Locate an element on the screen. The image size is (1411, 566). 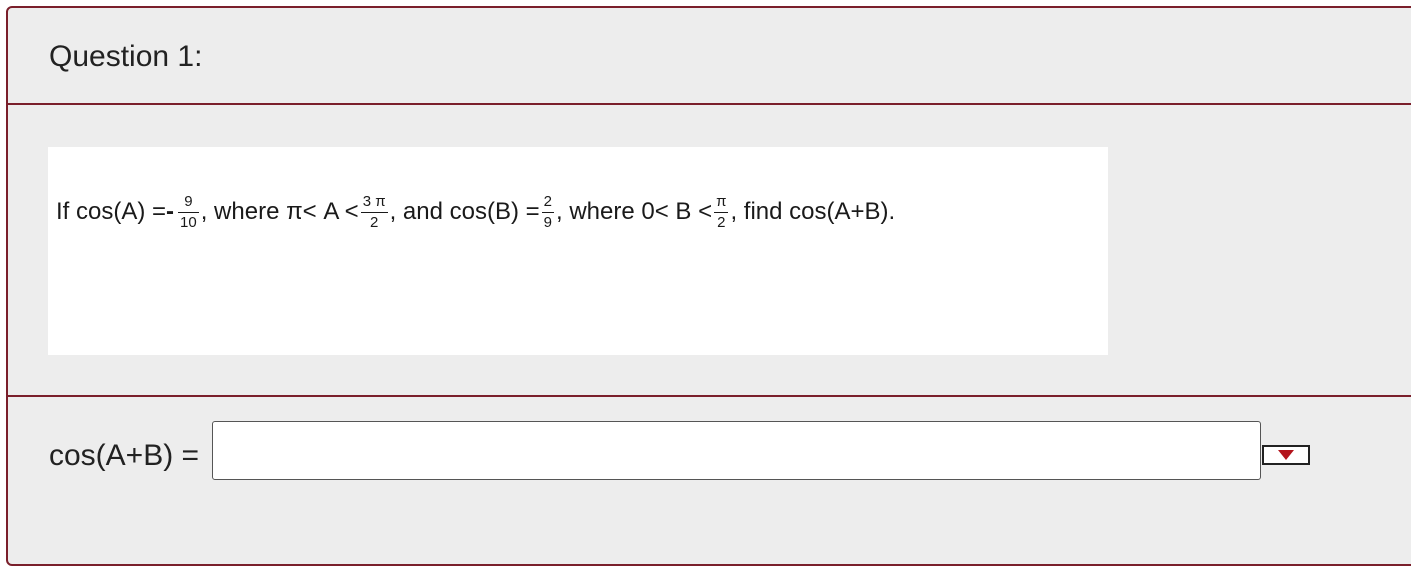
fraction-cos-b: 2 9 is located at coordinates (547, 211).